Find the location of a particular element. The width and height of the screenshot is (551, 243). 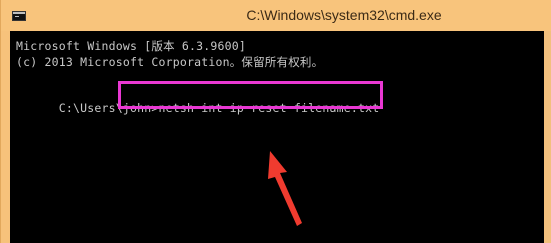

vertical-scrollbar is located at coordinates (547, 137).